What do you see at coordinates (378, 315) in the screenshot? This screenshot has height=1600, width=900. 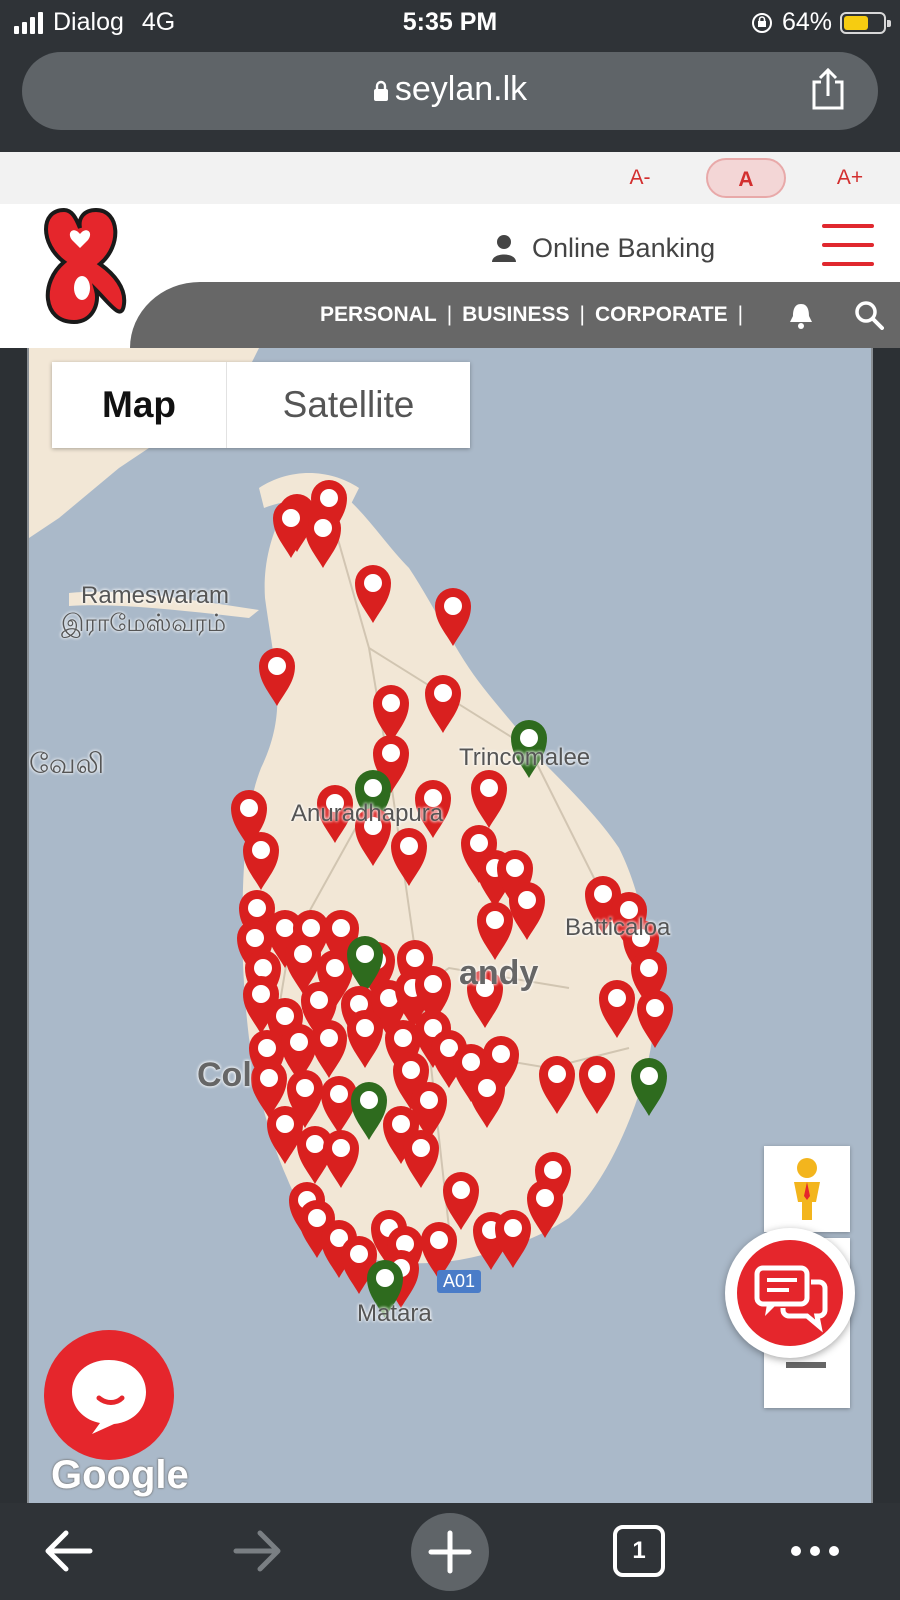 I see `nav-personal: PERSONAL` at bounding box center [378, 315].